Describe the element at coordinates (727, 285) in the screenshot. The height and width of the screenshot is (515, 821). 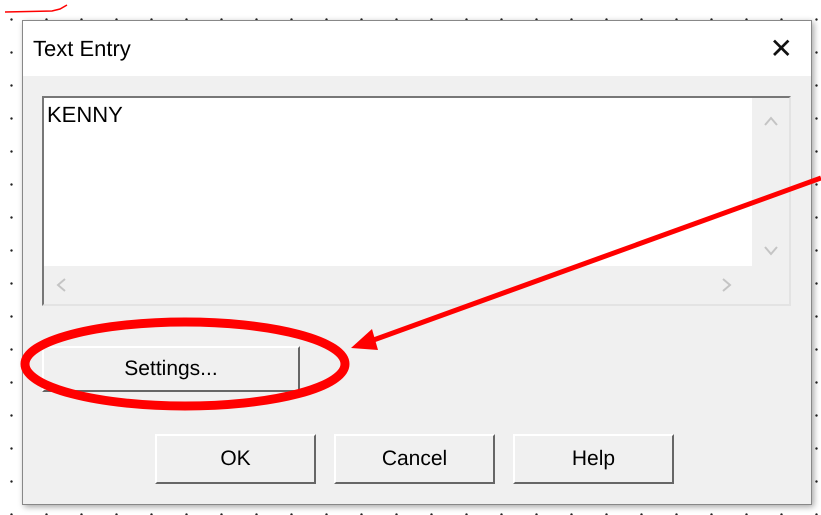
I see `scroll-right-icon` at that location.